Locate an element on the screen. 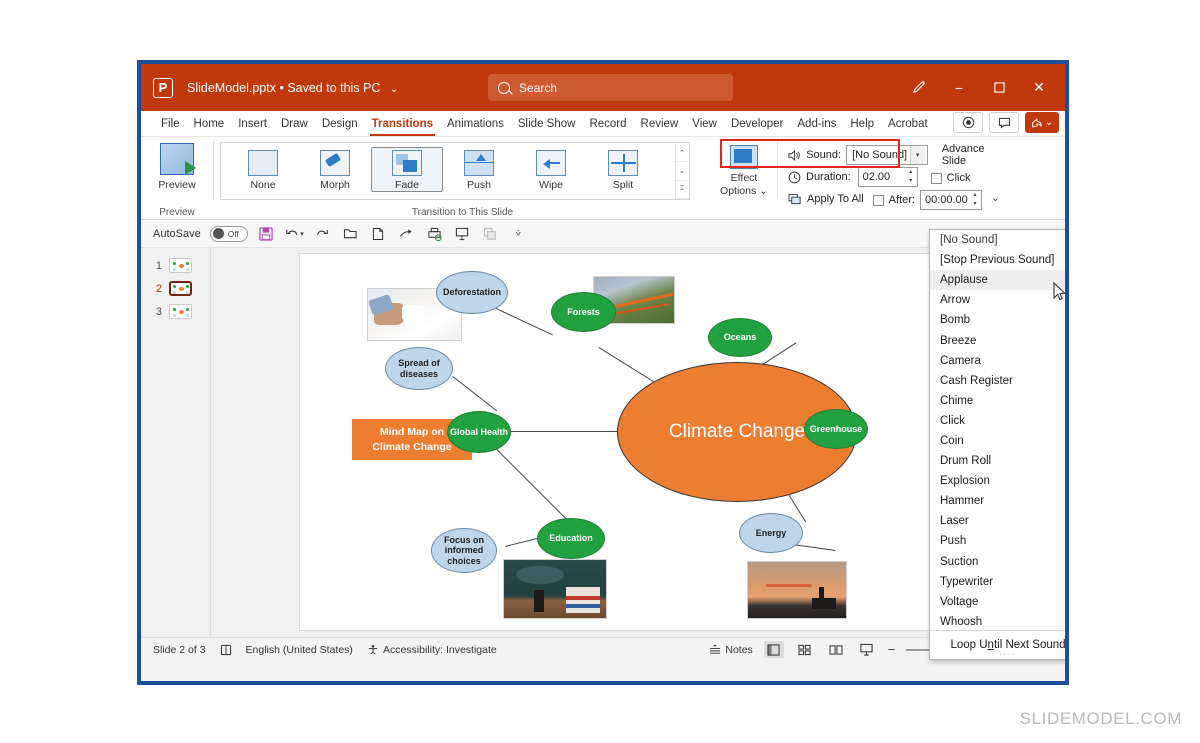  dropdown-item-click: Click is located at coordinates (997, 421).